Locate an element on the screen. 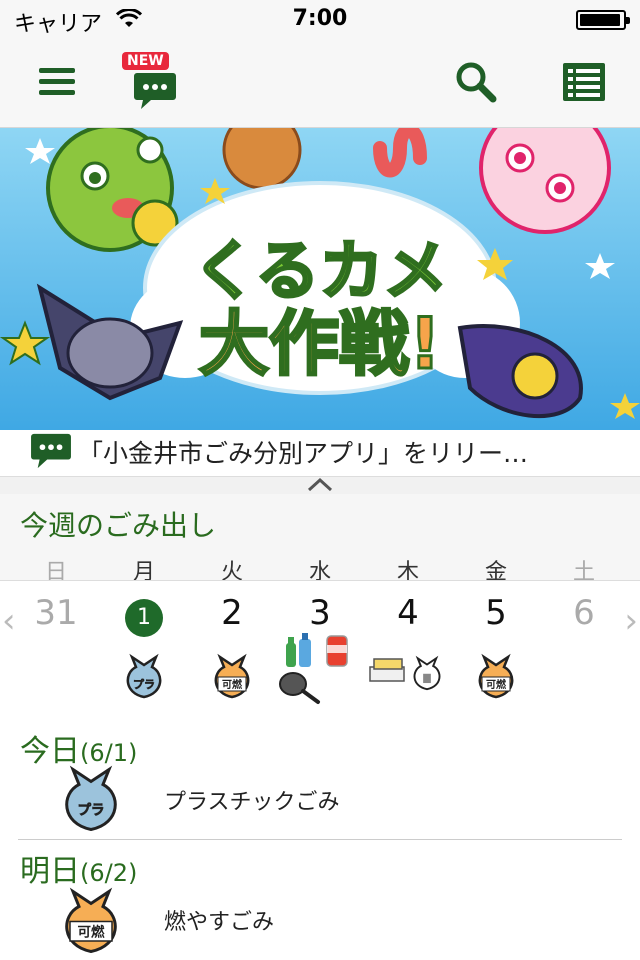 Image resolution: width=640 pixels, height=960 pixels. date-row: ‹ › 31 1 2 3 4 5 6 プラ 可燃 可燃 is located at coordinates (320, 649).